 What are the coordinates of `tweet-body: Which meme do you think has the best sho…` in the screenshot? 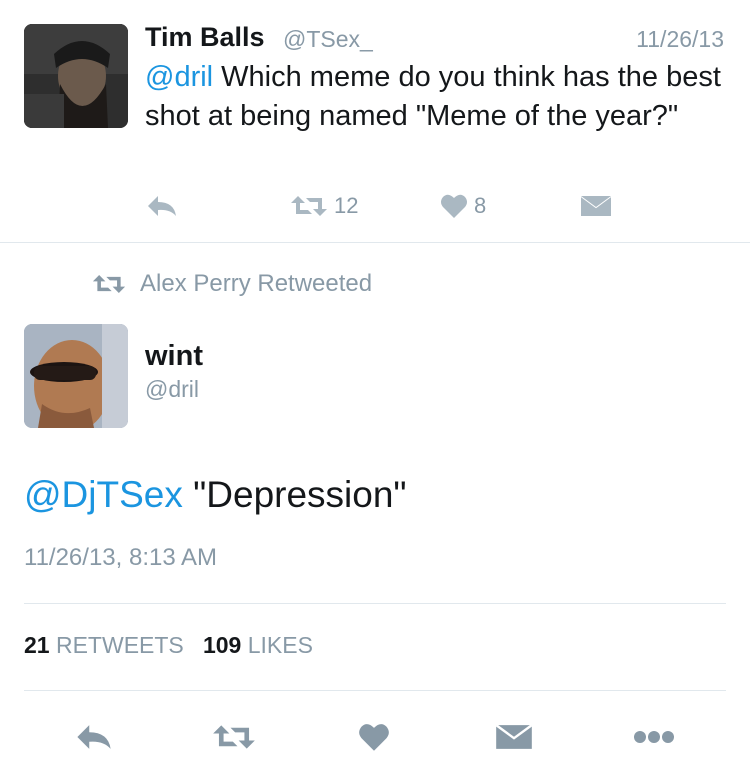 It's located at (433, 96).